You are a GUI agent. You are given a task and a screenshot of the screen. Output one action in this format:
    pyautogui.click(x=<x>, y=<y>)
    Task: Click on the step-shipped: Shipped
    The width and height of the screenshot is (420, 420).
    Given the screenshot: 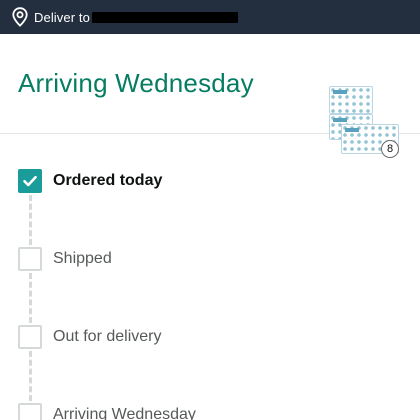 What is the action you would take?
    pyautogui.click(x=65, y=259)
    